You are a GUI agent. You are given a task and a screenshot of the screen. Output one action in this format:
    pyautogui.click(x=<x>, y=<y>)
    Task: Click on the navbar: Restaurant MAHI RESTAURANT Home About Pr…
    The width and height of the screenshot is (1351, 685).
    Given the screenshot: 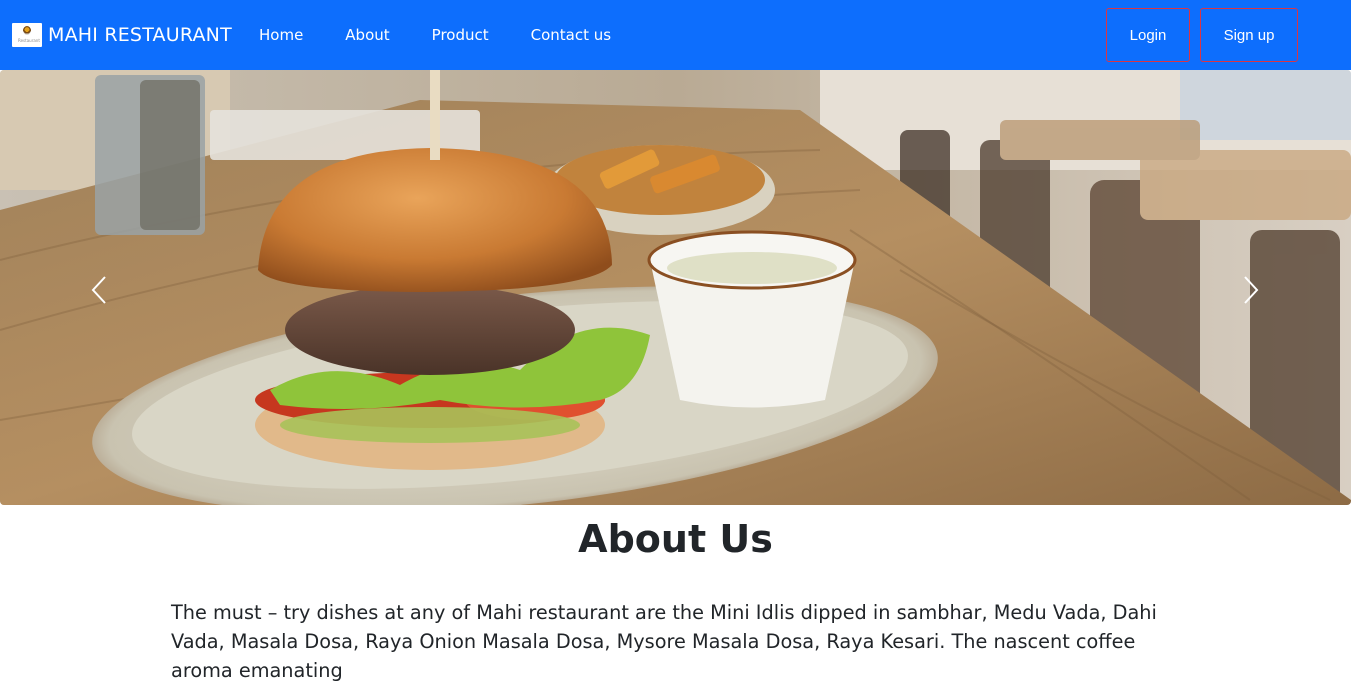 What is the action you would take?
    pyautogui.click(x=675, y=35)
    